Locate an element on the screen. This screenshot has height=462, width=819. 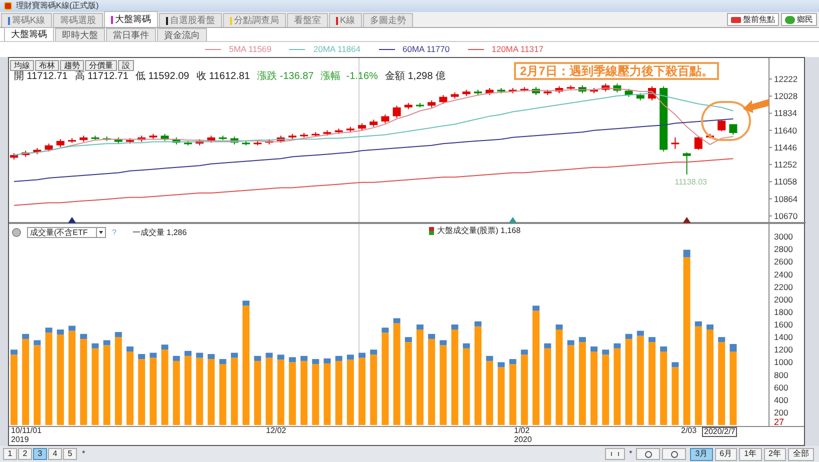
axis-label: 1200 is located at coordinates (783, 349).